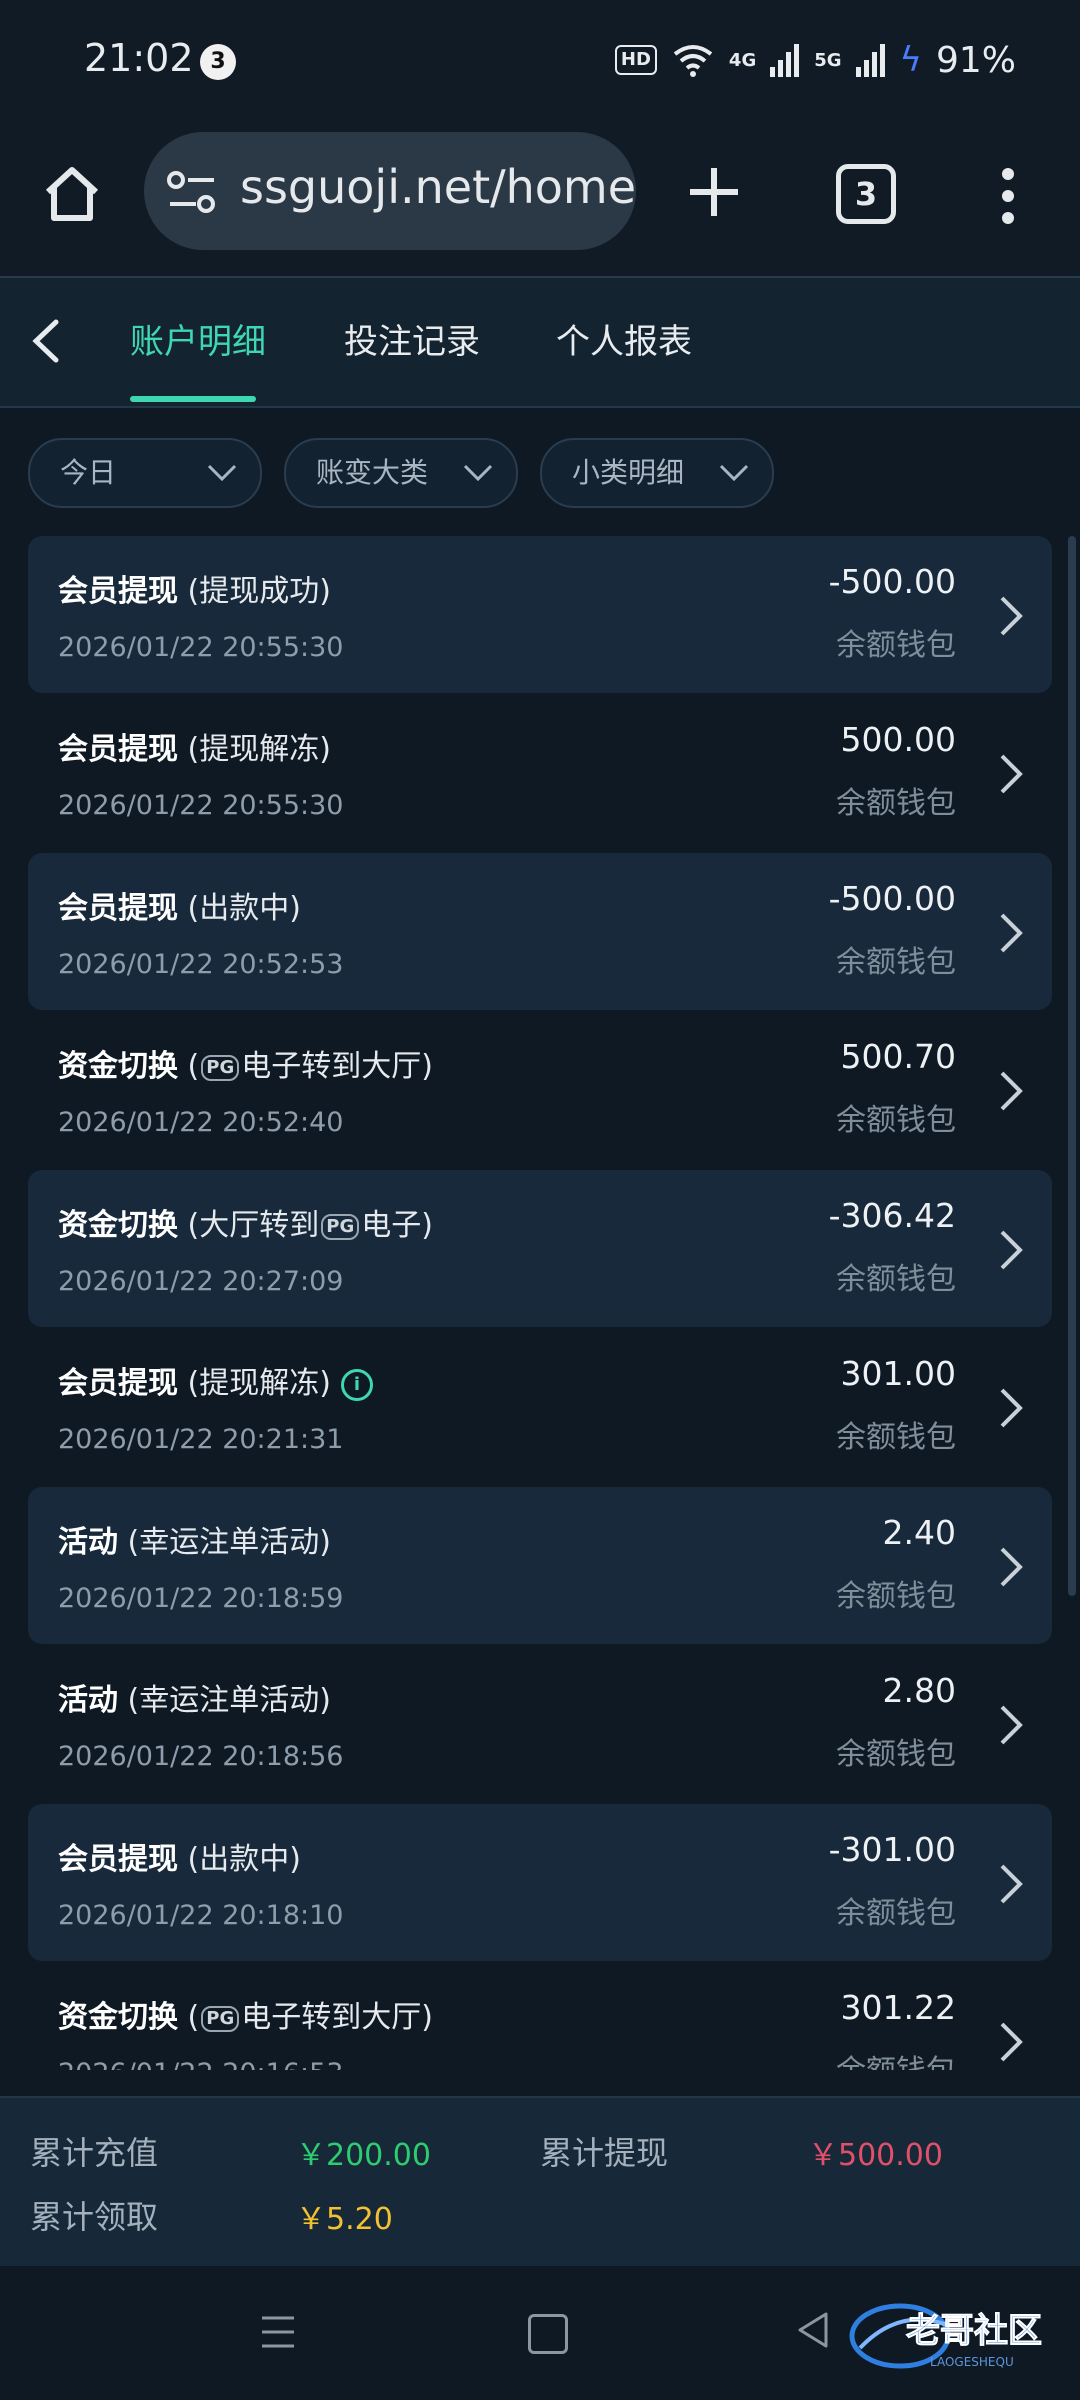 The height and width of the screenshot is (2400, 1080). What do you see at coordinates (356, 1384) in the screenshot?
I see `info-icon: i` at bounding box center [356, 1384].